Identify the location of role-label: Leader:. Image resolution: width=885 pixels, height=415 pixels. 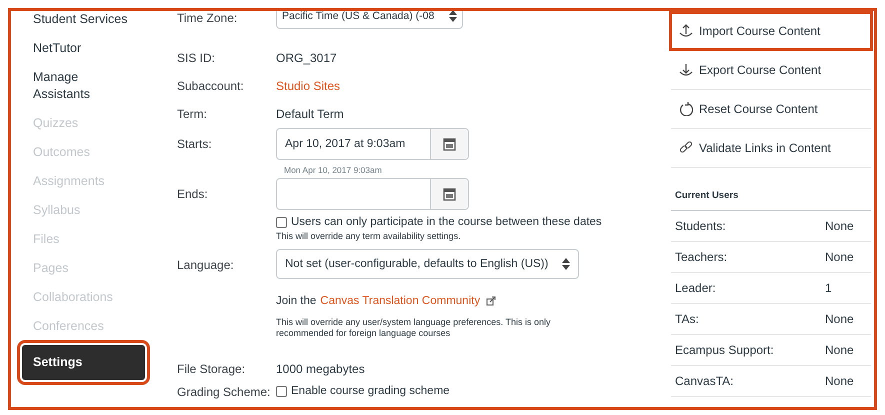
(695, 288).